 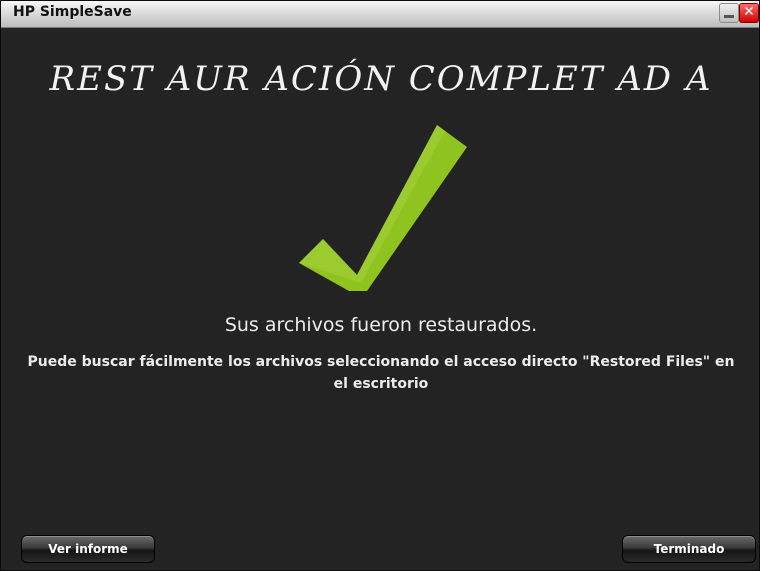 What do you see at coordinates (383, 208) in the screenshot?
I see `checkmark-icon` at bounding box center [383, 208].